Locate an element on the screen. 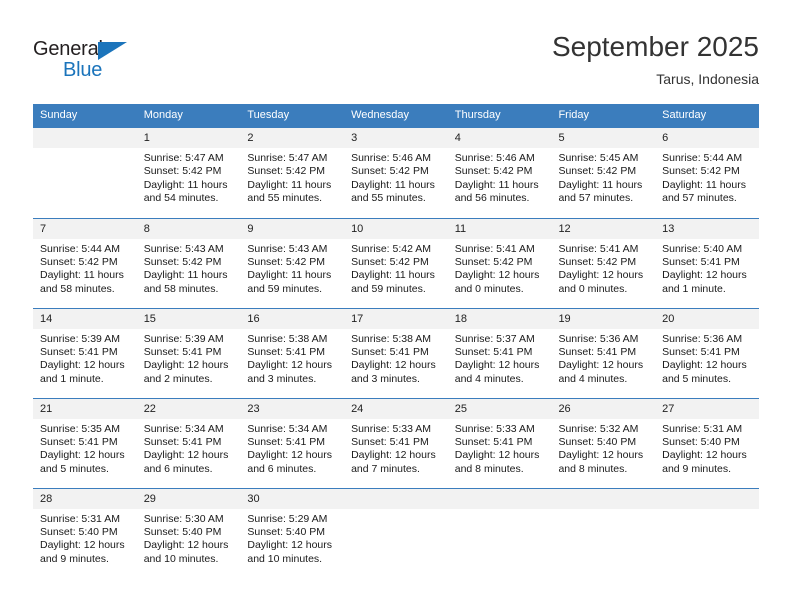 This screenshot has height=612, width=792. sunrise-time: Sunrise: 5:46 AM is located at coordinates (391, 158).